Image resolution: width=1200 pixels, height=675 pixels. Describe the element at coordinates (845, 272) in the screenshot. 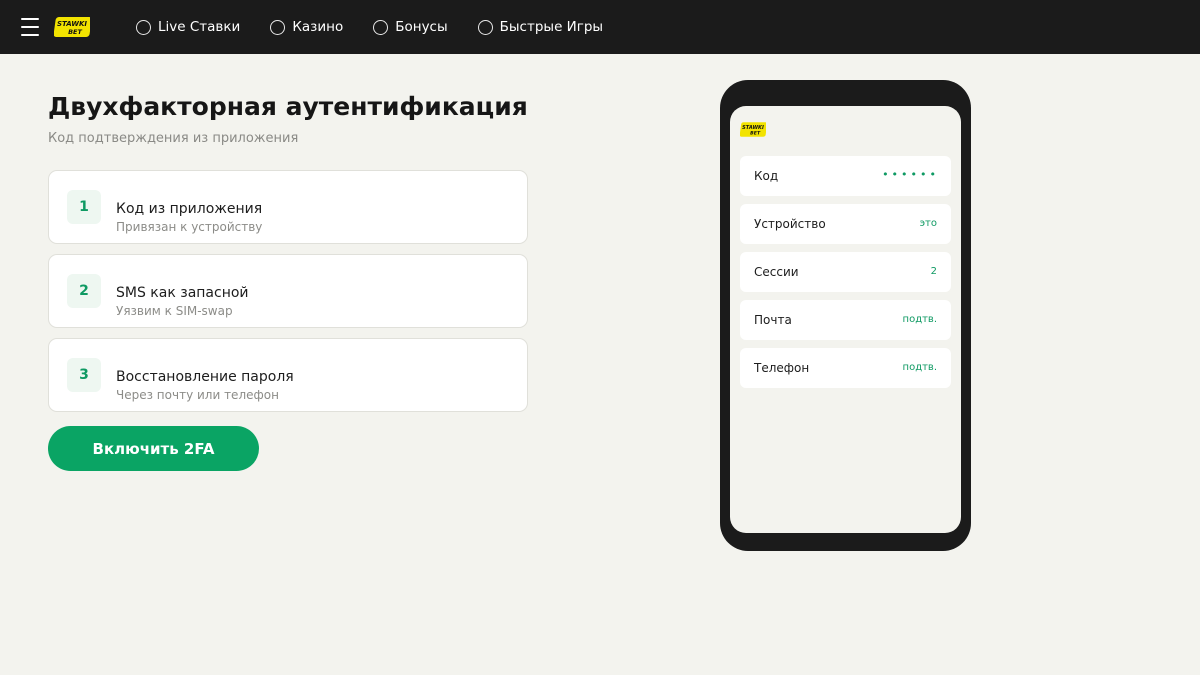

I see `status-row-sessions: Сессии 2` at that location.